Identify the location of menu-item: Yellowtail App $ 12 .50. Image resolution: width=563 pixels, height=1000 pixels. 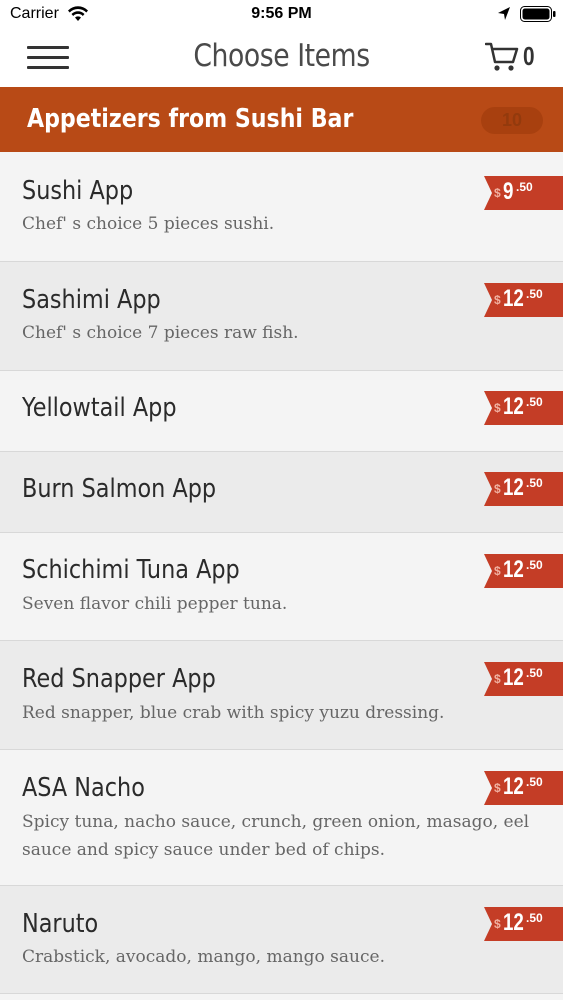
(281, 411).